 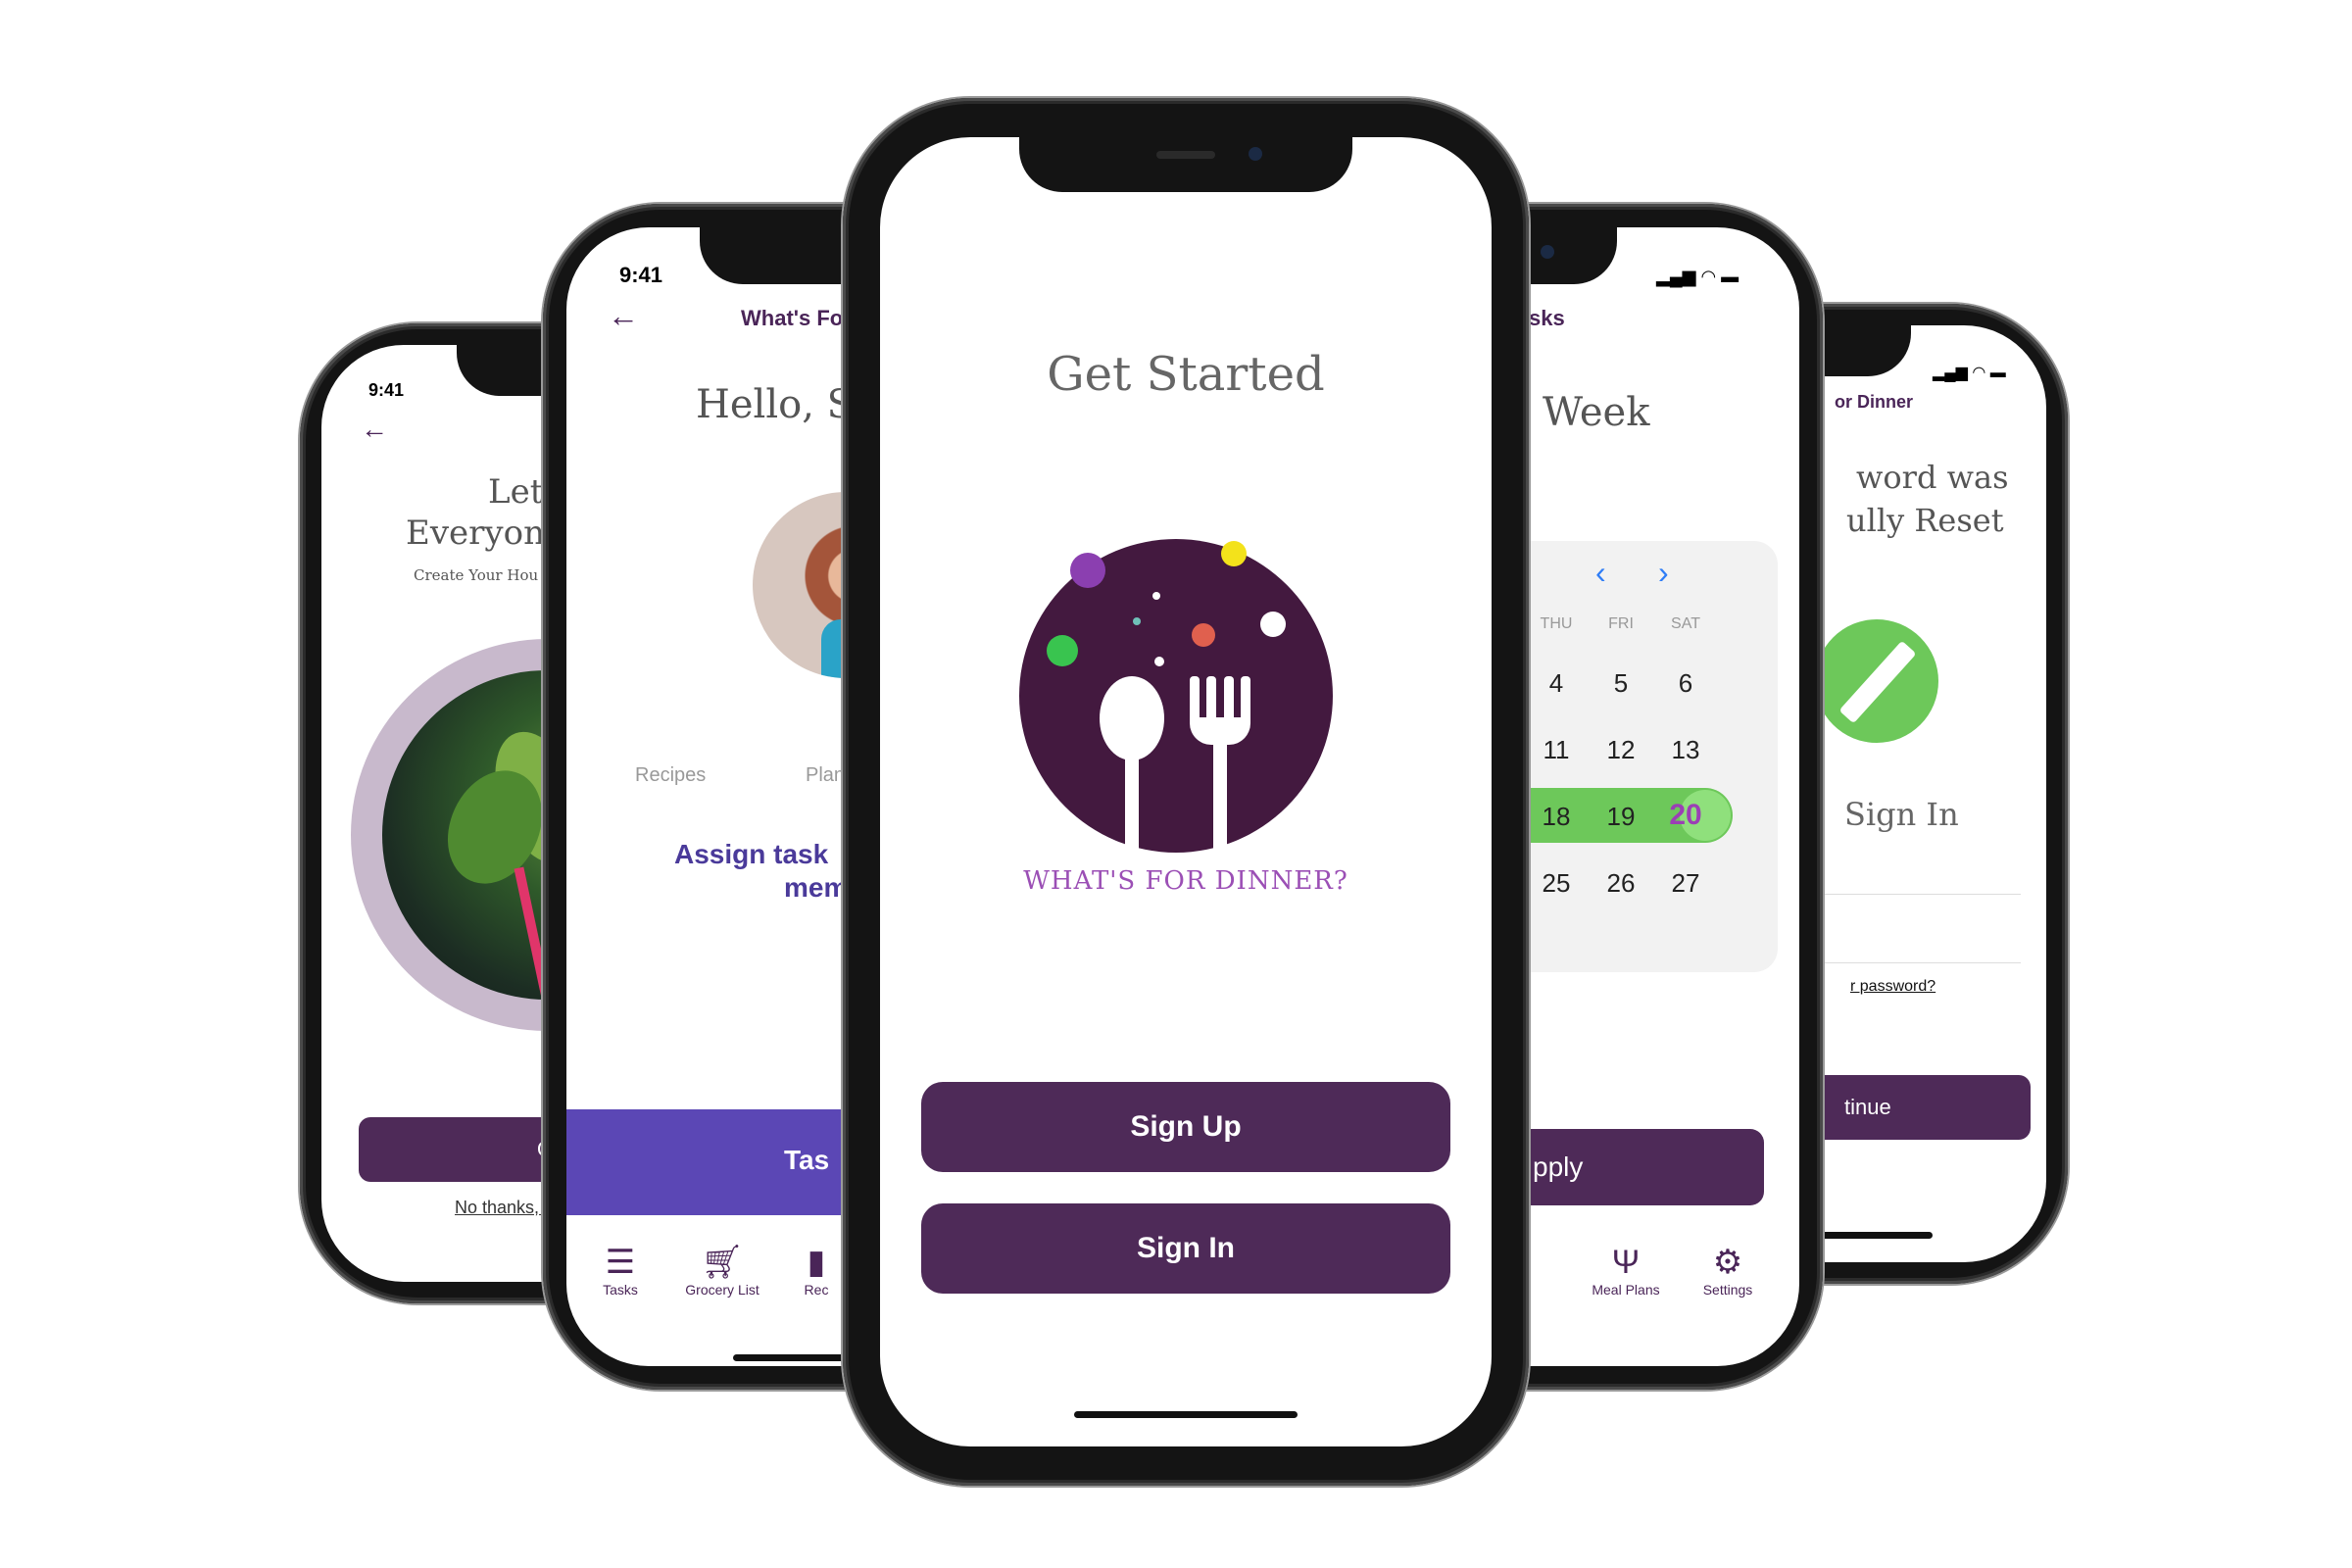 I want to click on onboarding-subtitle: Create Your Hou, so click(x=476, y=575).